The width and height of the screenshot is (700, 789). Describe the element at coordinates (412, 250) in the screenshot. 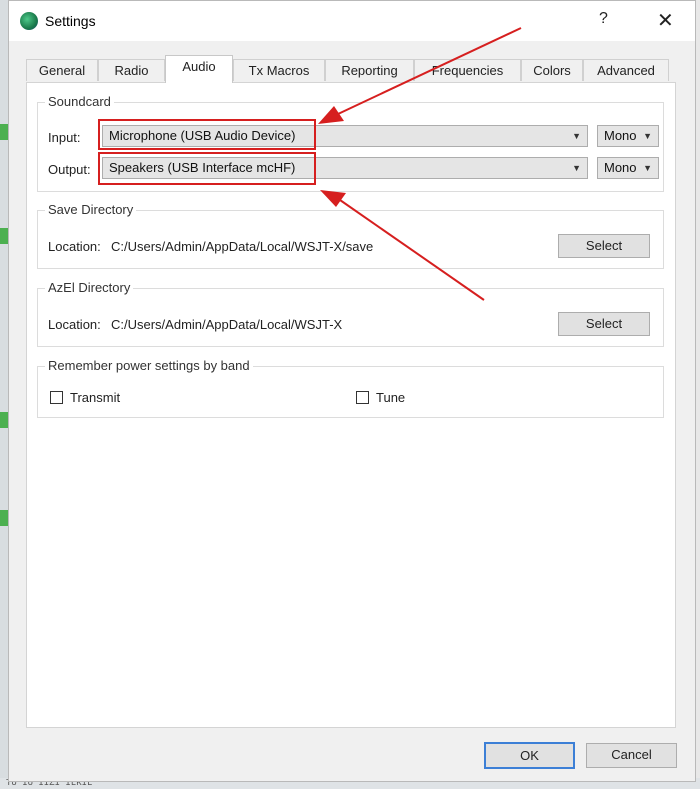

I see `output-arrow-line` at that location.